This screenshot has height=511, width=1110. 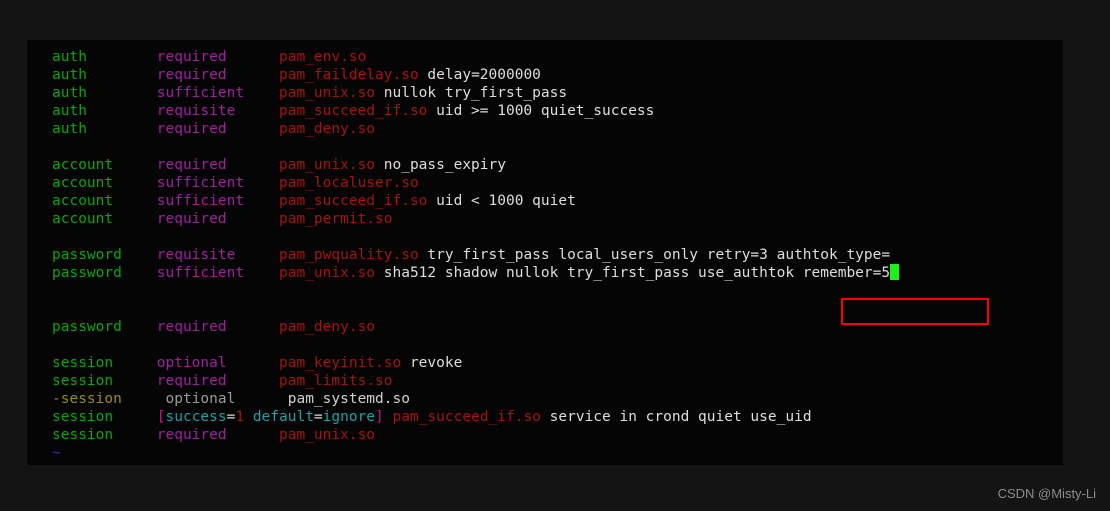 What do you see at coordinates (283, 417) in the screenshot?
I see `control-key-default: default` at bounding box center [283, 417].